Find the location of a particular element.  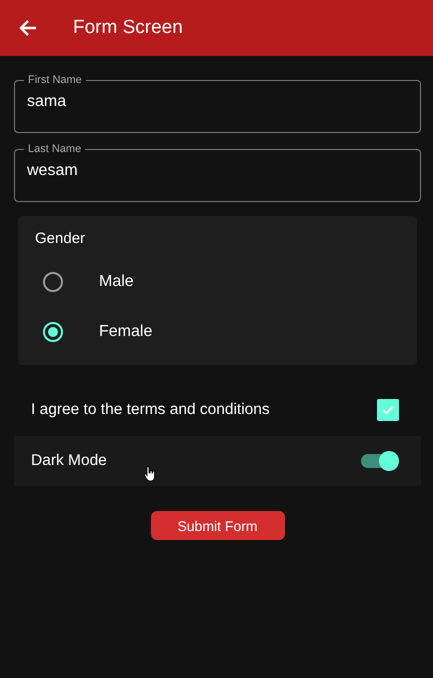

checkbox is located at coordinates (388, 410).